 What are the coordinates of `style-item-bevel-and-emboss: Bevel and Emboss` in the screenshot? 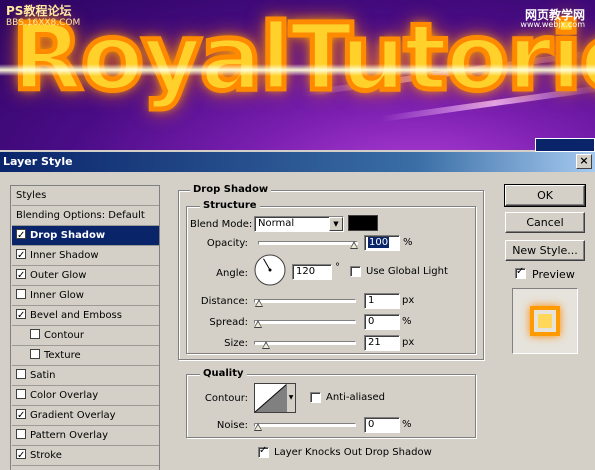 It's located at (85, 316).